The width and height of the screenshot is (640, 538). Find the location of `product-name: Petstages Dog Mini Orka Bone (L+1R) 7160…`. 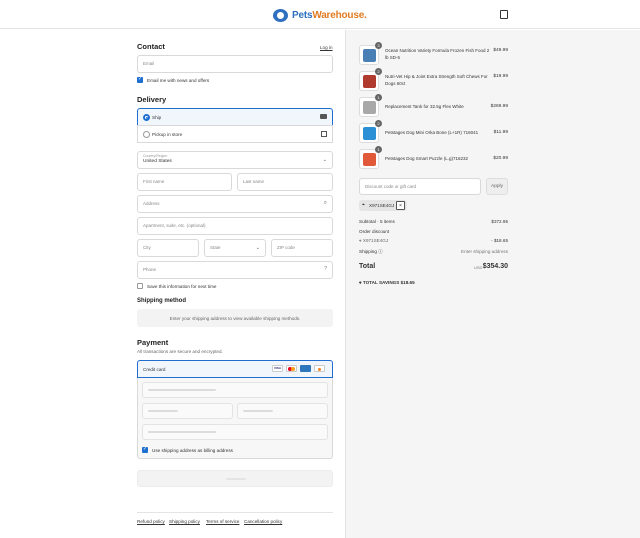

product-name: Petstages Dog Mini Orka Bone (L+1R) 7160… is located at coordinates (432, 132).